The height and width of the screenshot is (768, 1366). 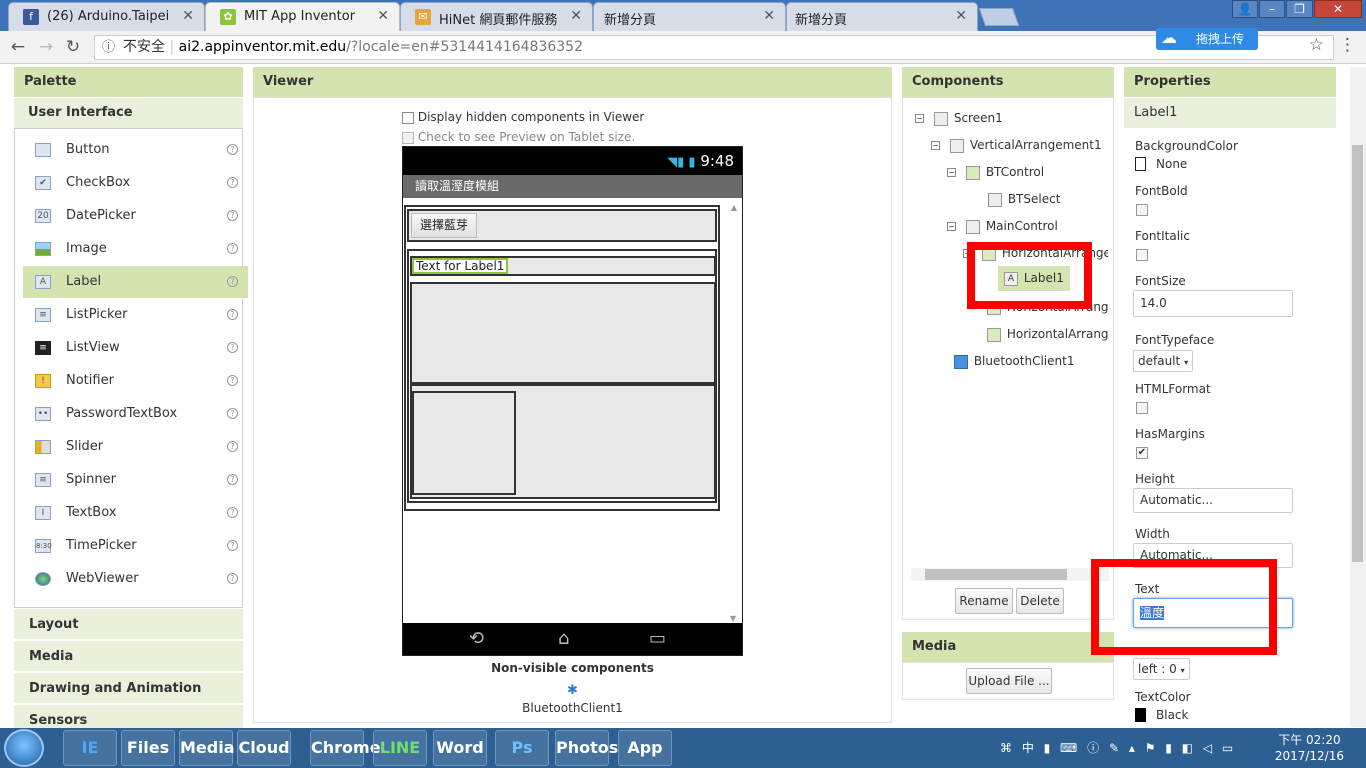 What do you see at coordinates (128, 624) in the screenshot?
I see `palette-category-layout: Layout` at bounding box center [128, 624].